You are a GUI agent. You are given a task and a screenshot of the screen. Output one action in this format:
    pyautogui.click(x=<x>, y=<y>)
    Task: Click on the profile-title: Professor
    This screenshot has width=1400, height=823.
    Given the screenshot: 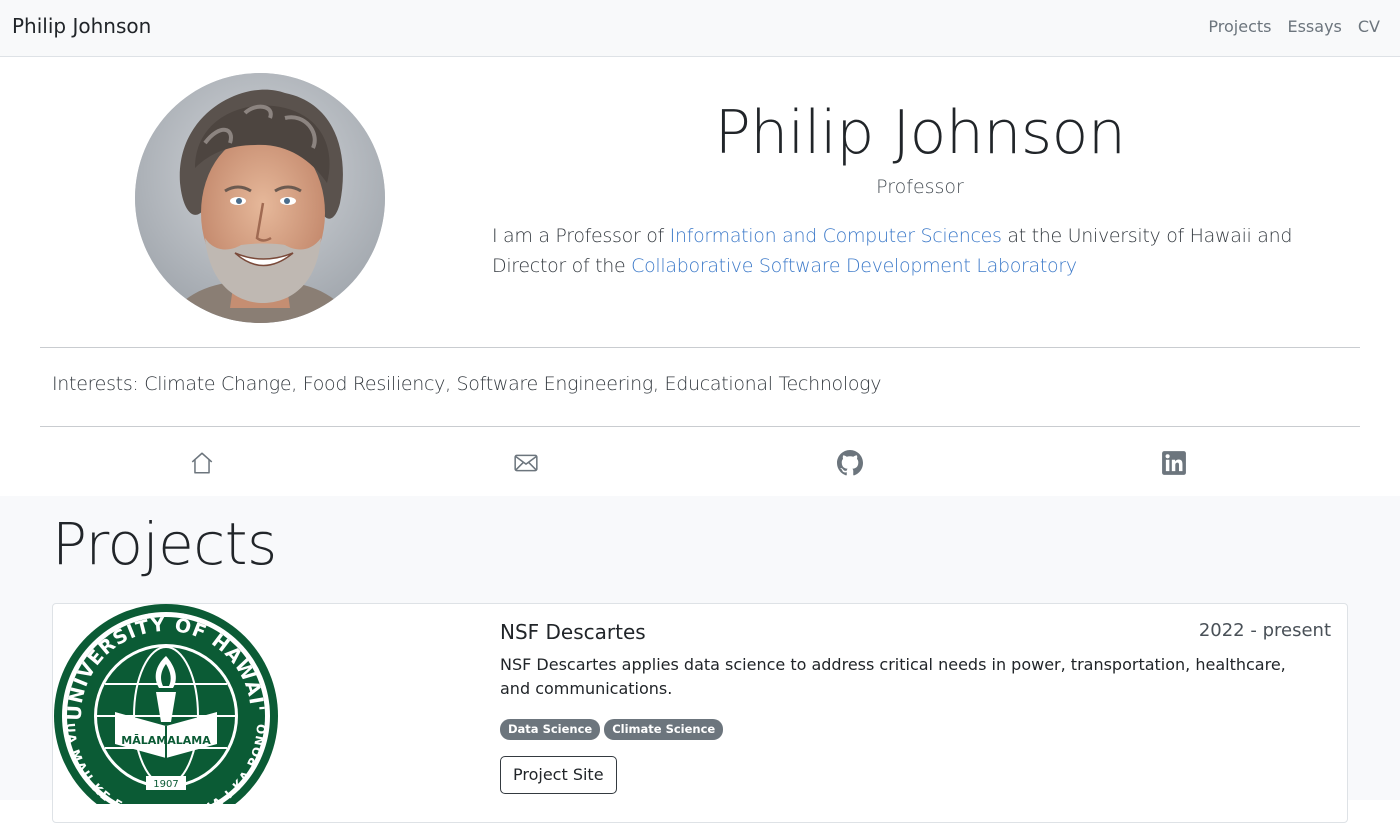 What is the action you would take?
    pyautogui.click(x=920, y=187)
    